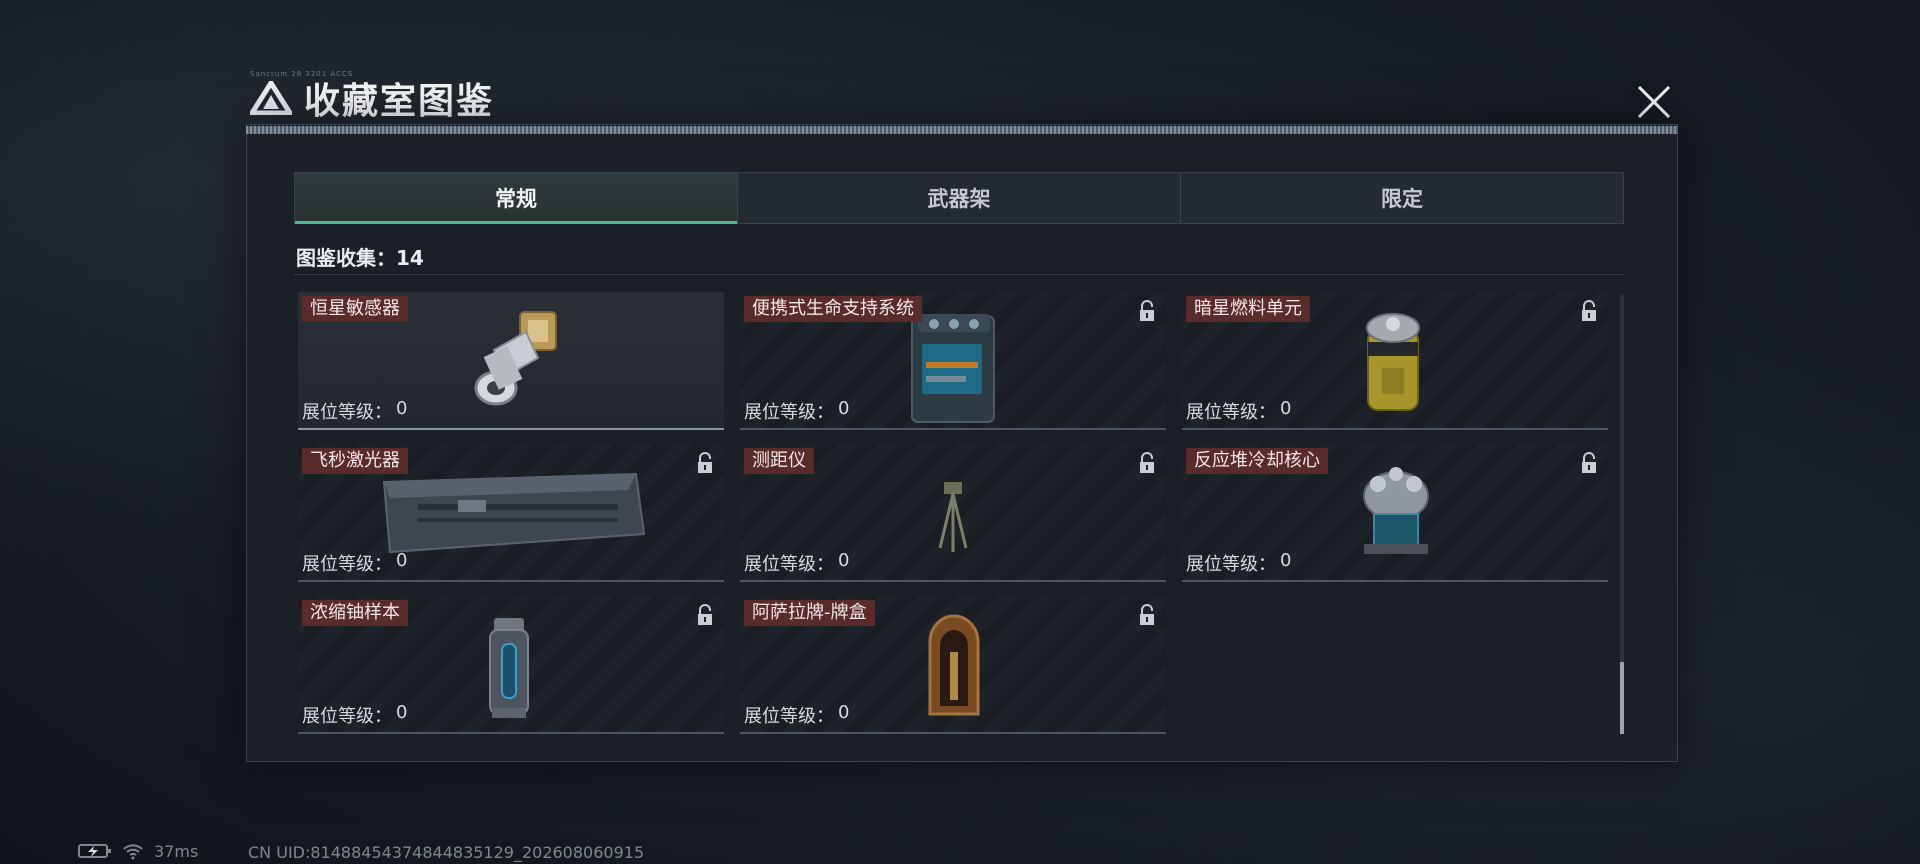 This screenshot has width=1920, height=864. What do you see at coordinates (1257, 461) in the screenshot?
I see `item-name: 反应堆冷却核心` at bounding box center [1257, 461].